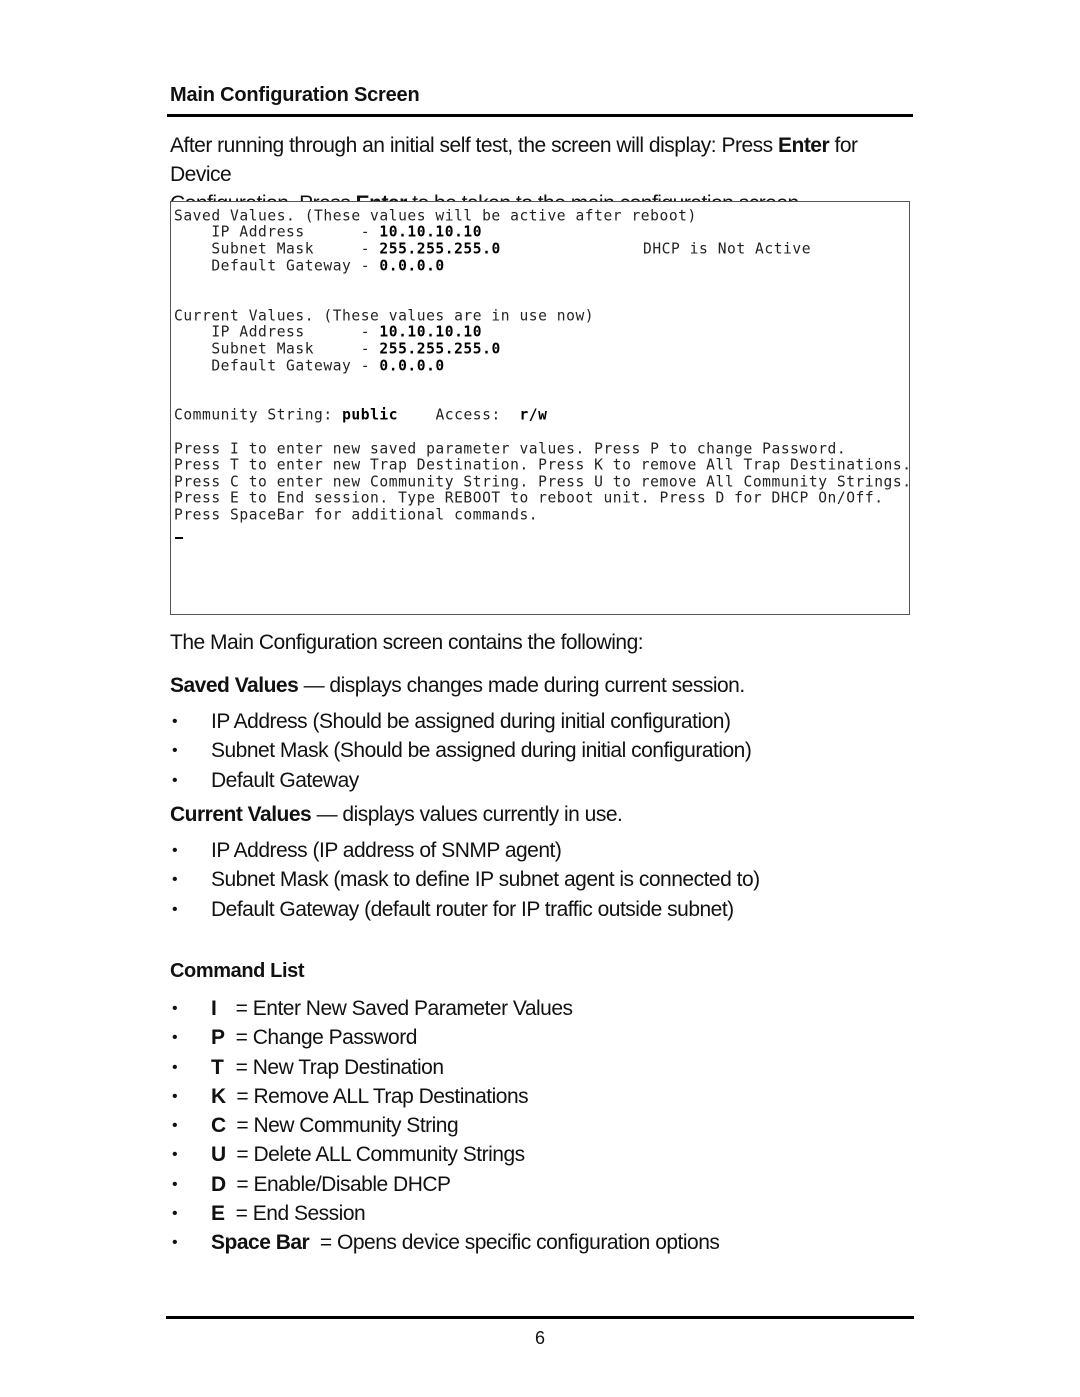  Describe the element at coordinates (539, 1338) in the screenshot. I see `page-number: 6` at that location.